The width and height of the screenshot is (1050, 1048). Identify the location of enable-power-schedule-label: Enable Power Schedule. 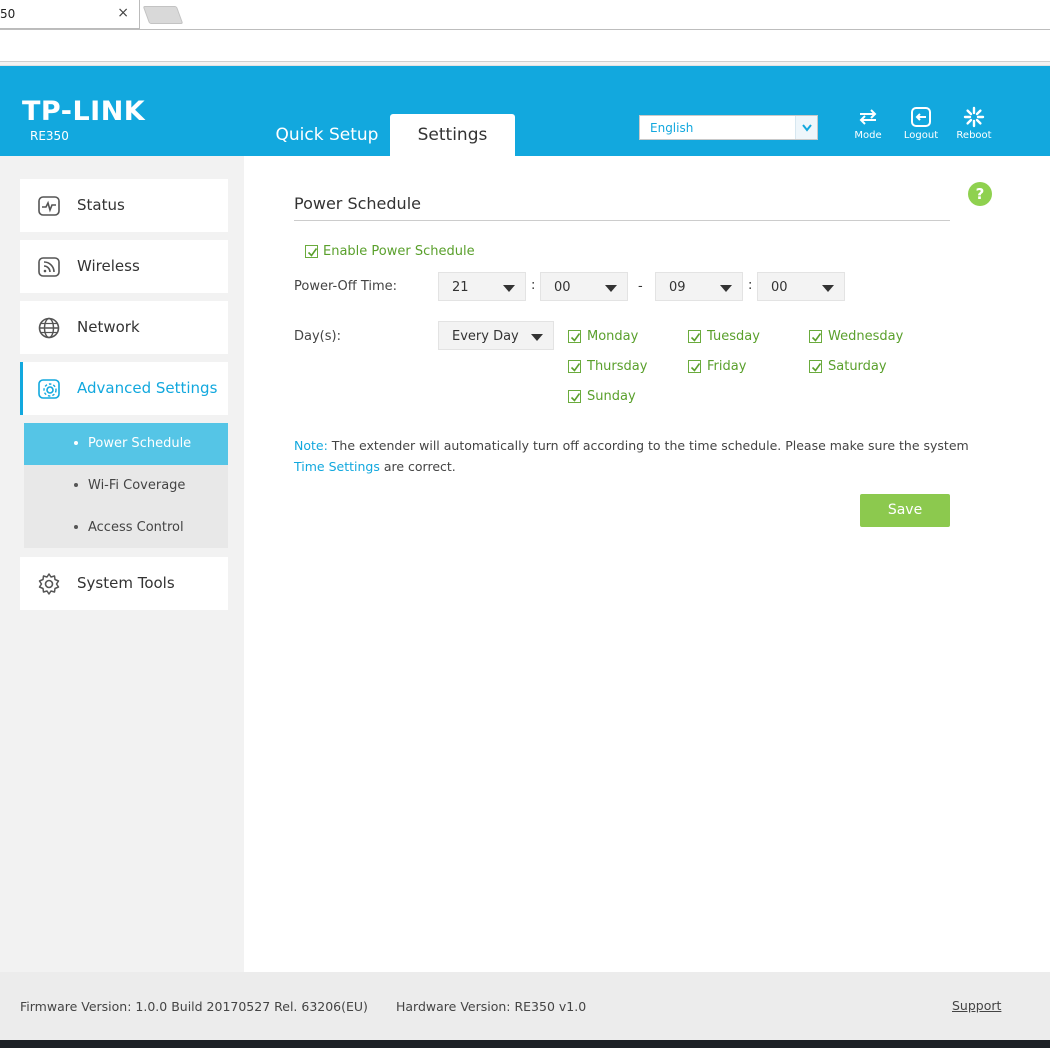
(399, 251).